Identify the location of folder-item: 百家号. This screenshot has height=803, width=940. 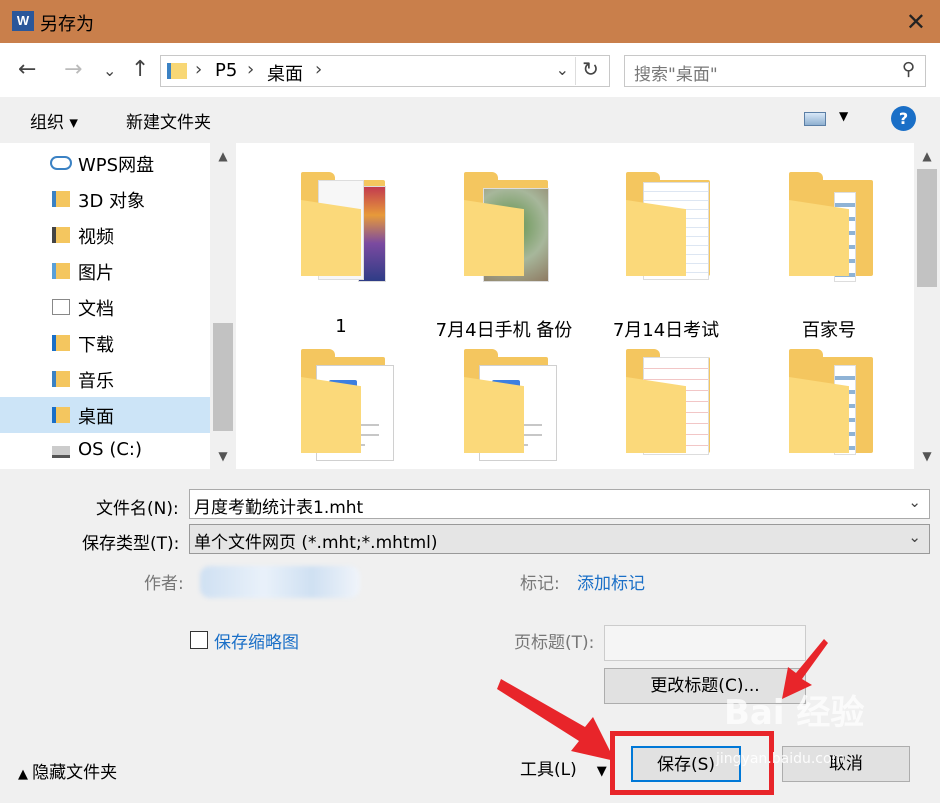
(829, 249).